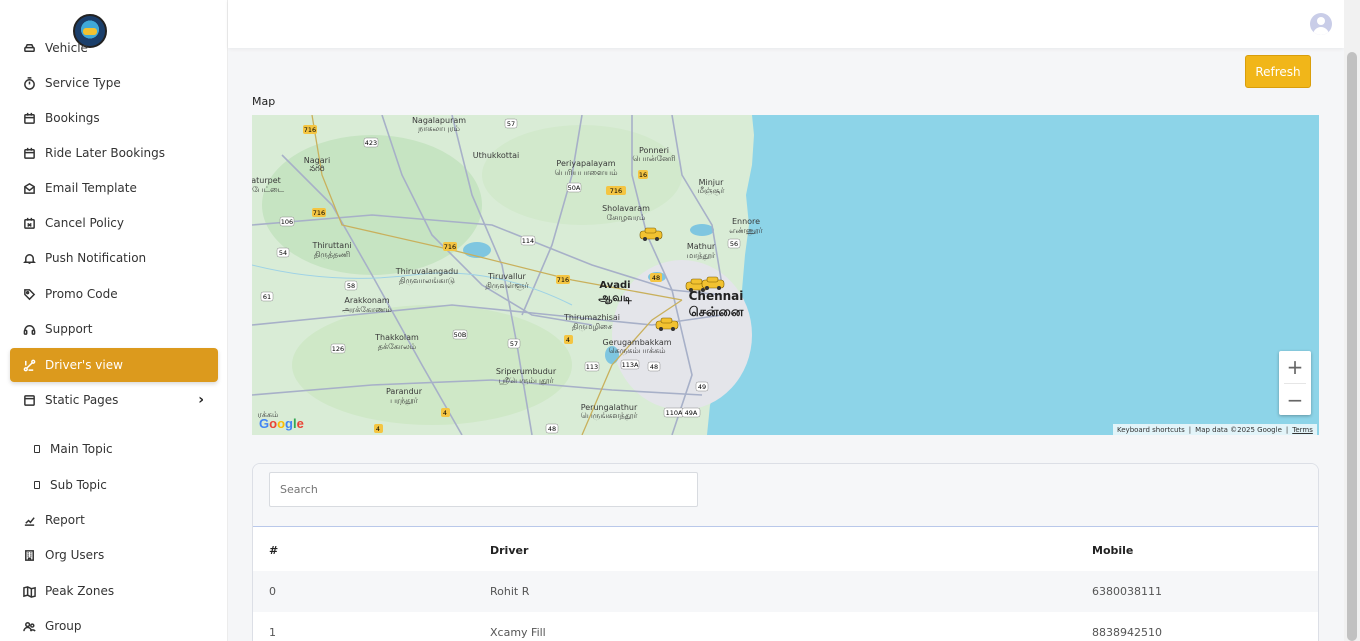 This screenshot has width=1360, height=641. I want to click on page-icon, so click(29, 400).